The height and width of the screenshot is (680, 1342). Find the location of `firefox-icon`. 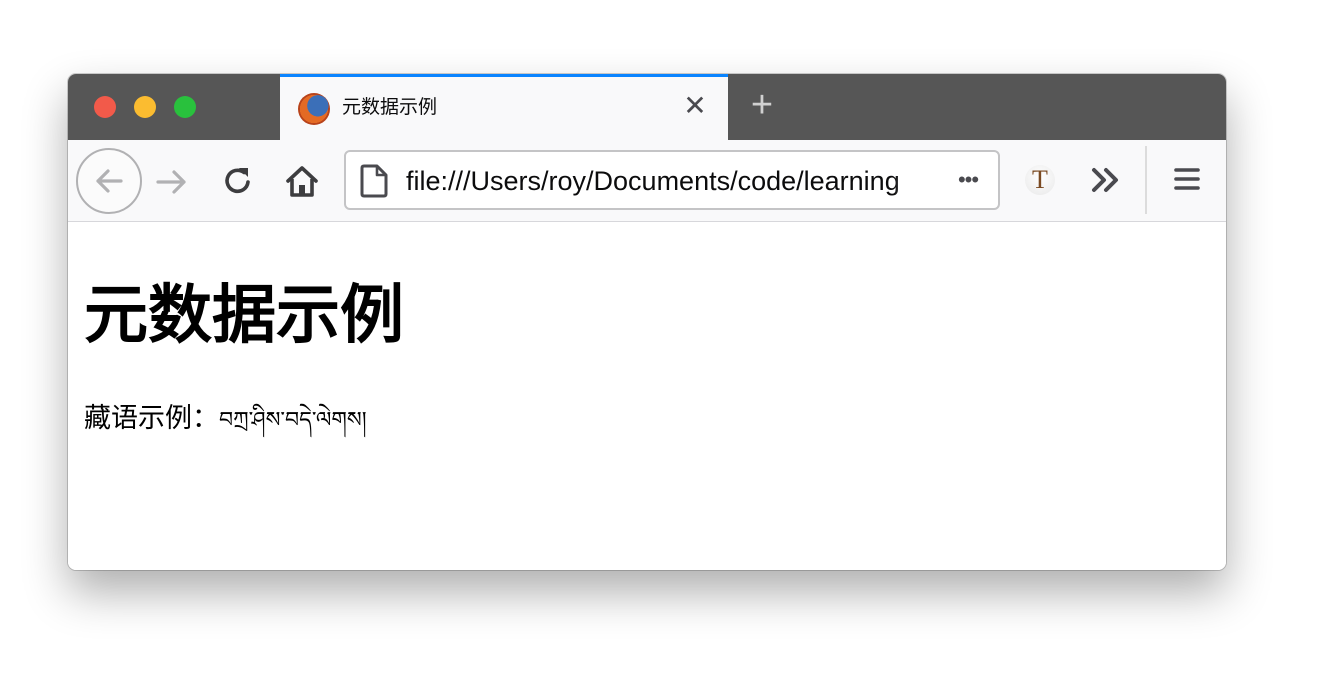

firefox-icon is located at coordinates (314, 109).